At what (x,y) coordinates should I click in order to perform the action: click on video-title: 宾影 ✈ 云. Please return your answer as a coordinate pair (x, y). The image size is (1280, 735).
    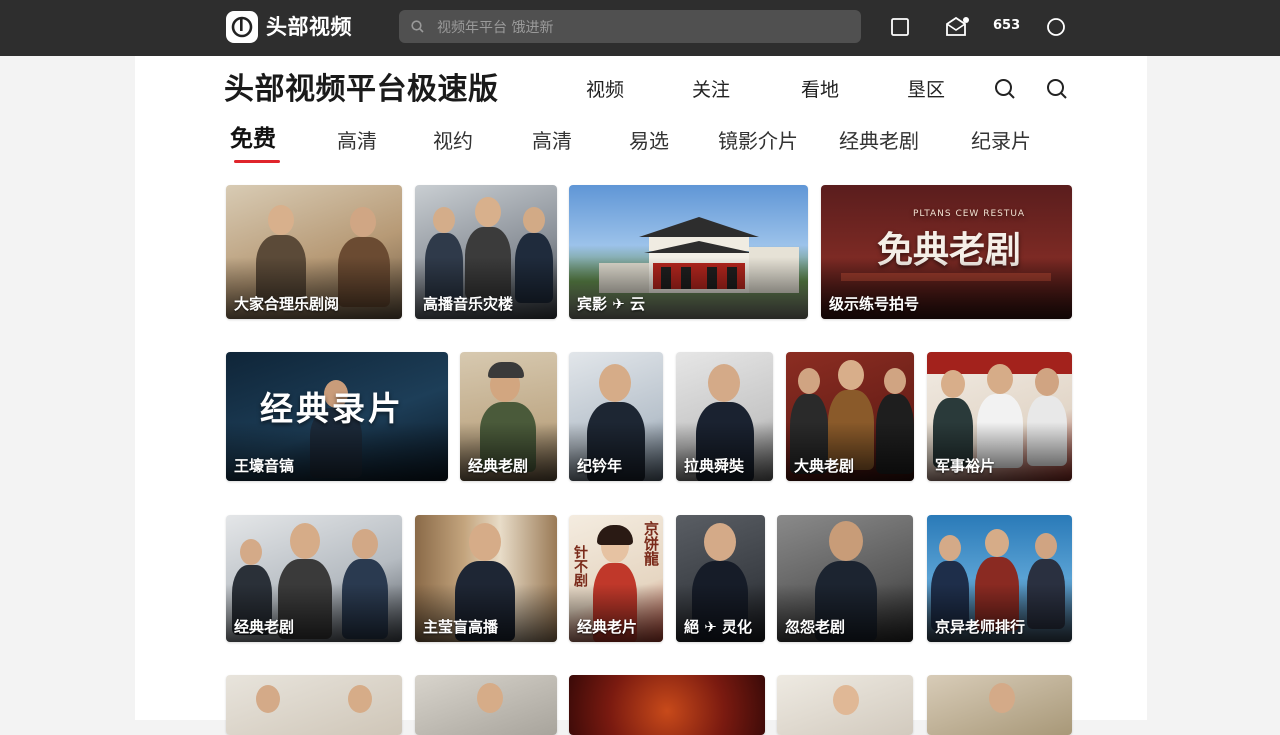
    Looking at the image, I should click on (611, 304).